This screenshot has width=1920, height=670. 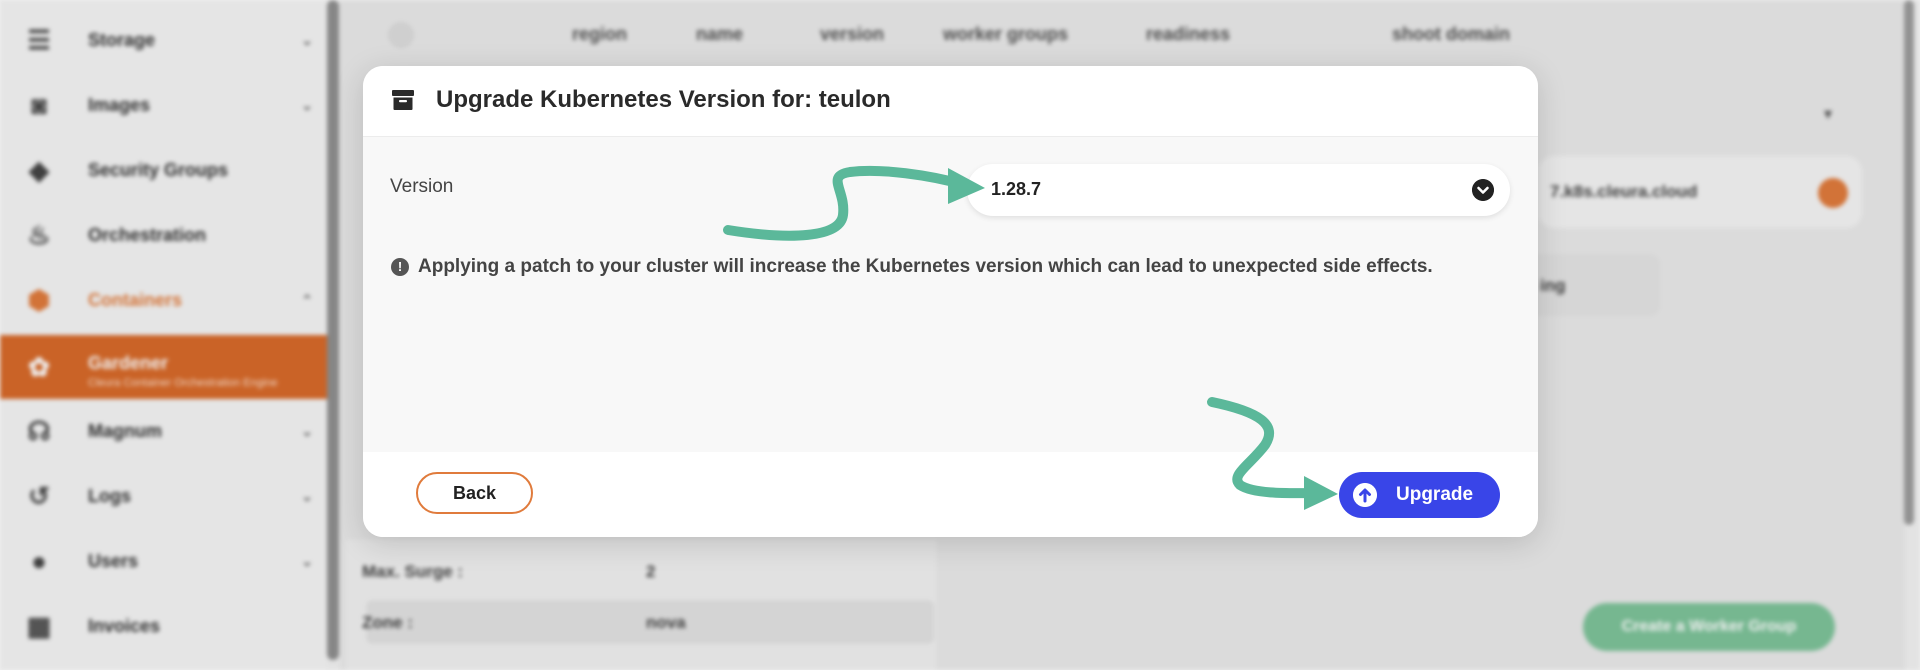 What do you see at coordinates (1365, 495) in the screenshot?
I see `arrow-up-circle-icon` at bounding box center [1365, 495].